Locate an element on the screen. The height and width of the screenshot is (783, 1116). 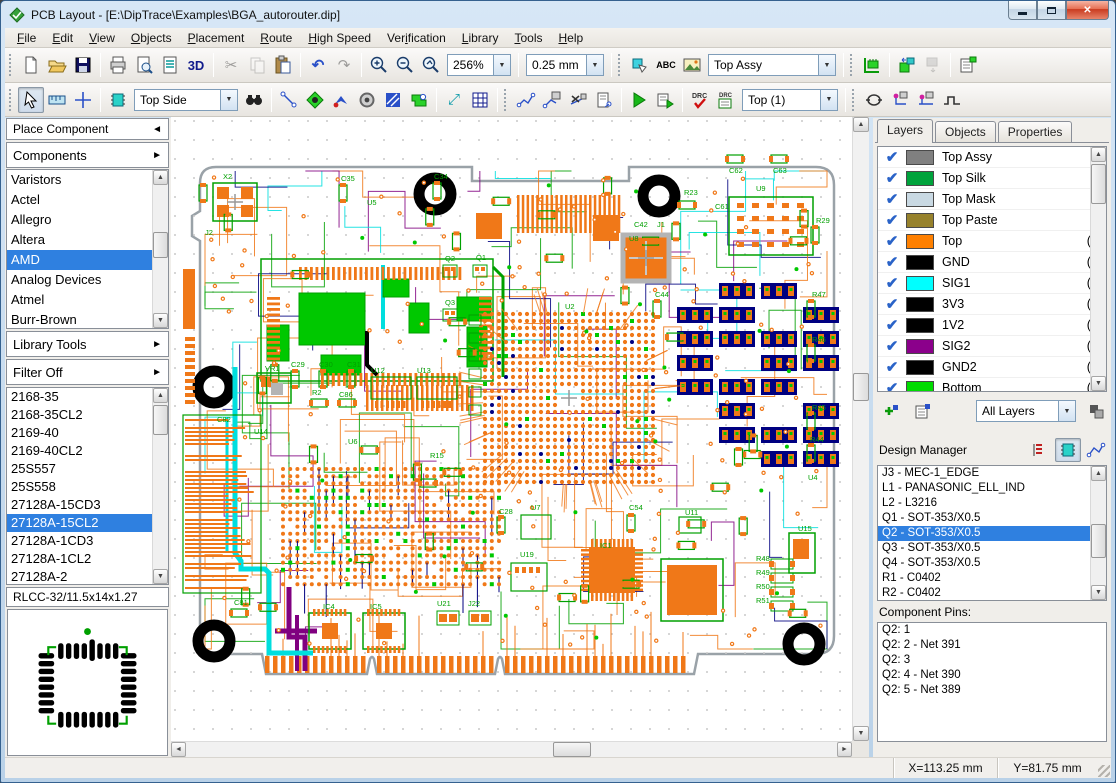
part-list-item: 2169-40CL2 is located at coordinates (87, 451).